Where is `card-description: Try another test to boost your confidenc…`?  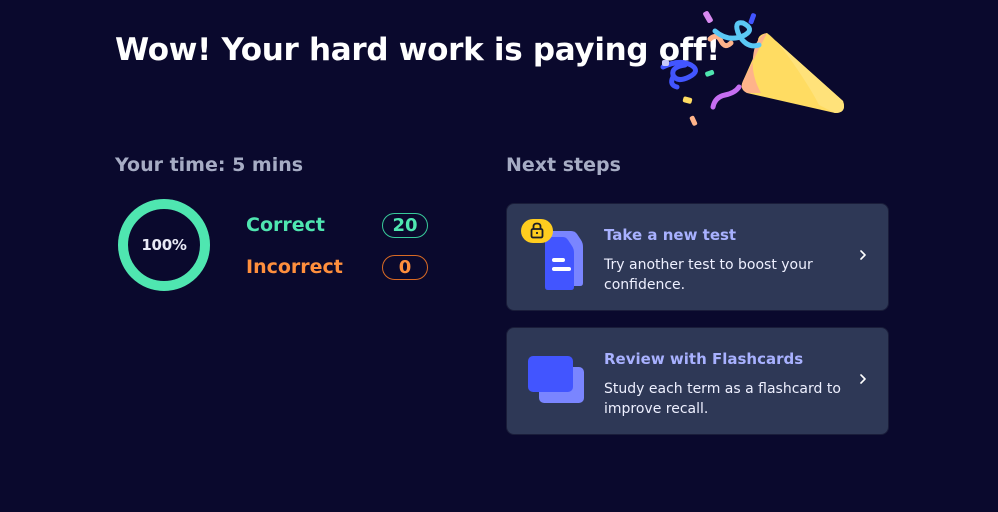 card-description: Try another test to boost your confidenc… is located at coordinates (708, 275).